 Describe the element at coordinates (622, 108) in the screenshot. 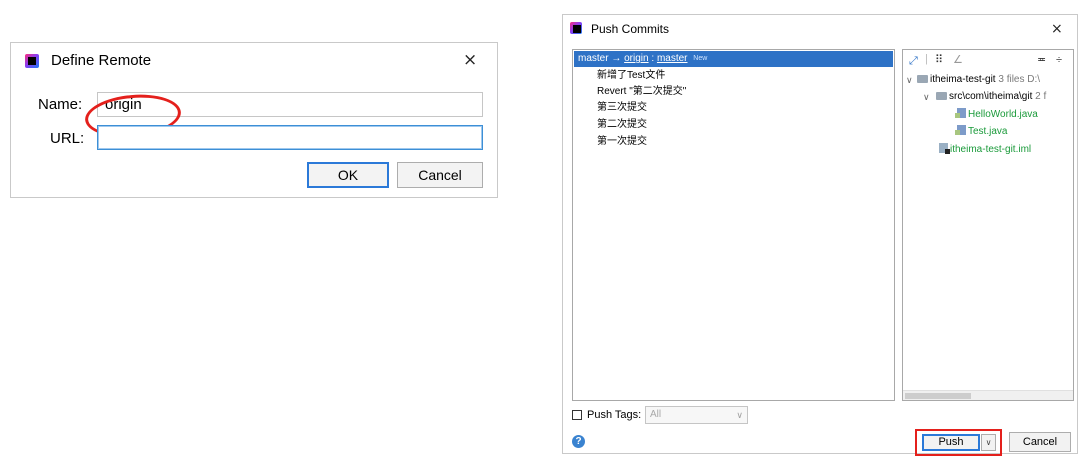

I see `commit-item: 第三次提交` at that location.